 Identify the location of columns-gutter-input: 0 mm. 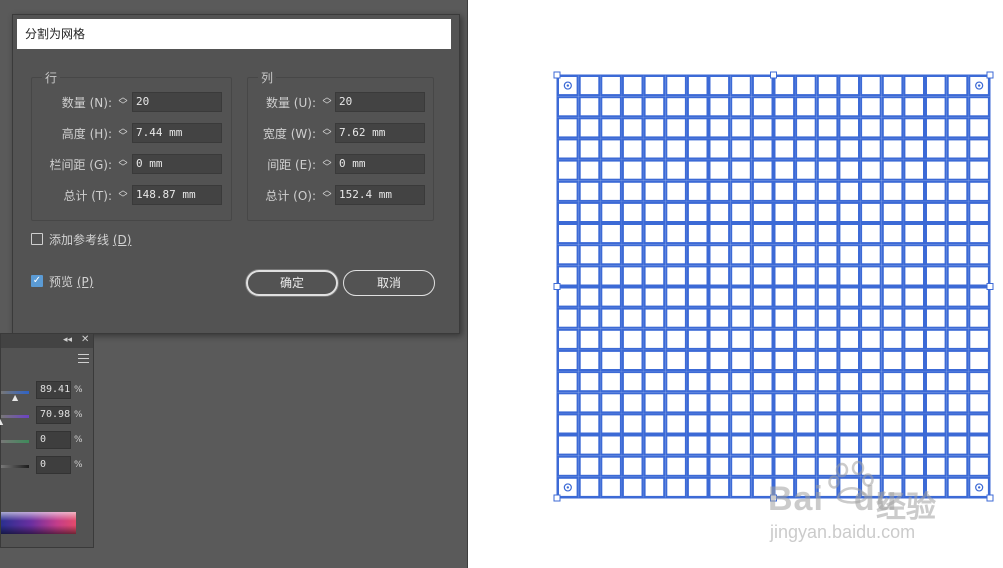
(380, 164).